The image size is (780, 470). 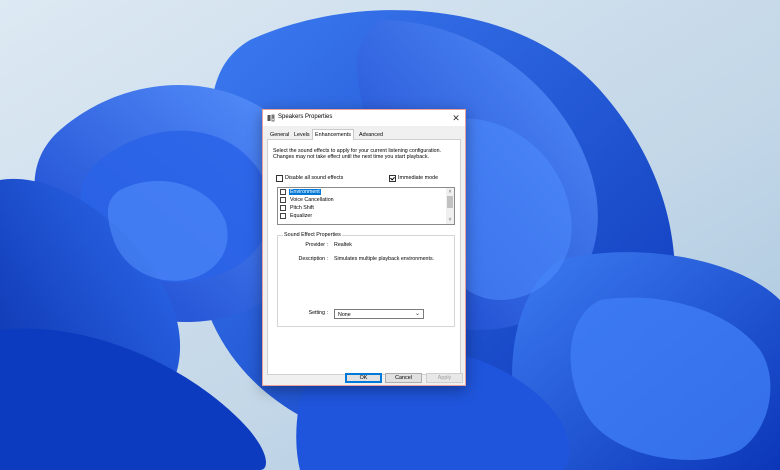 What do you see at coordinates (403, 378) in the screenshot?
I see `cancel-button: Cancel` at bounding box center [403, 378].